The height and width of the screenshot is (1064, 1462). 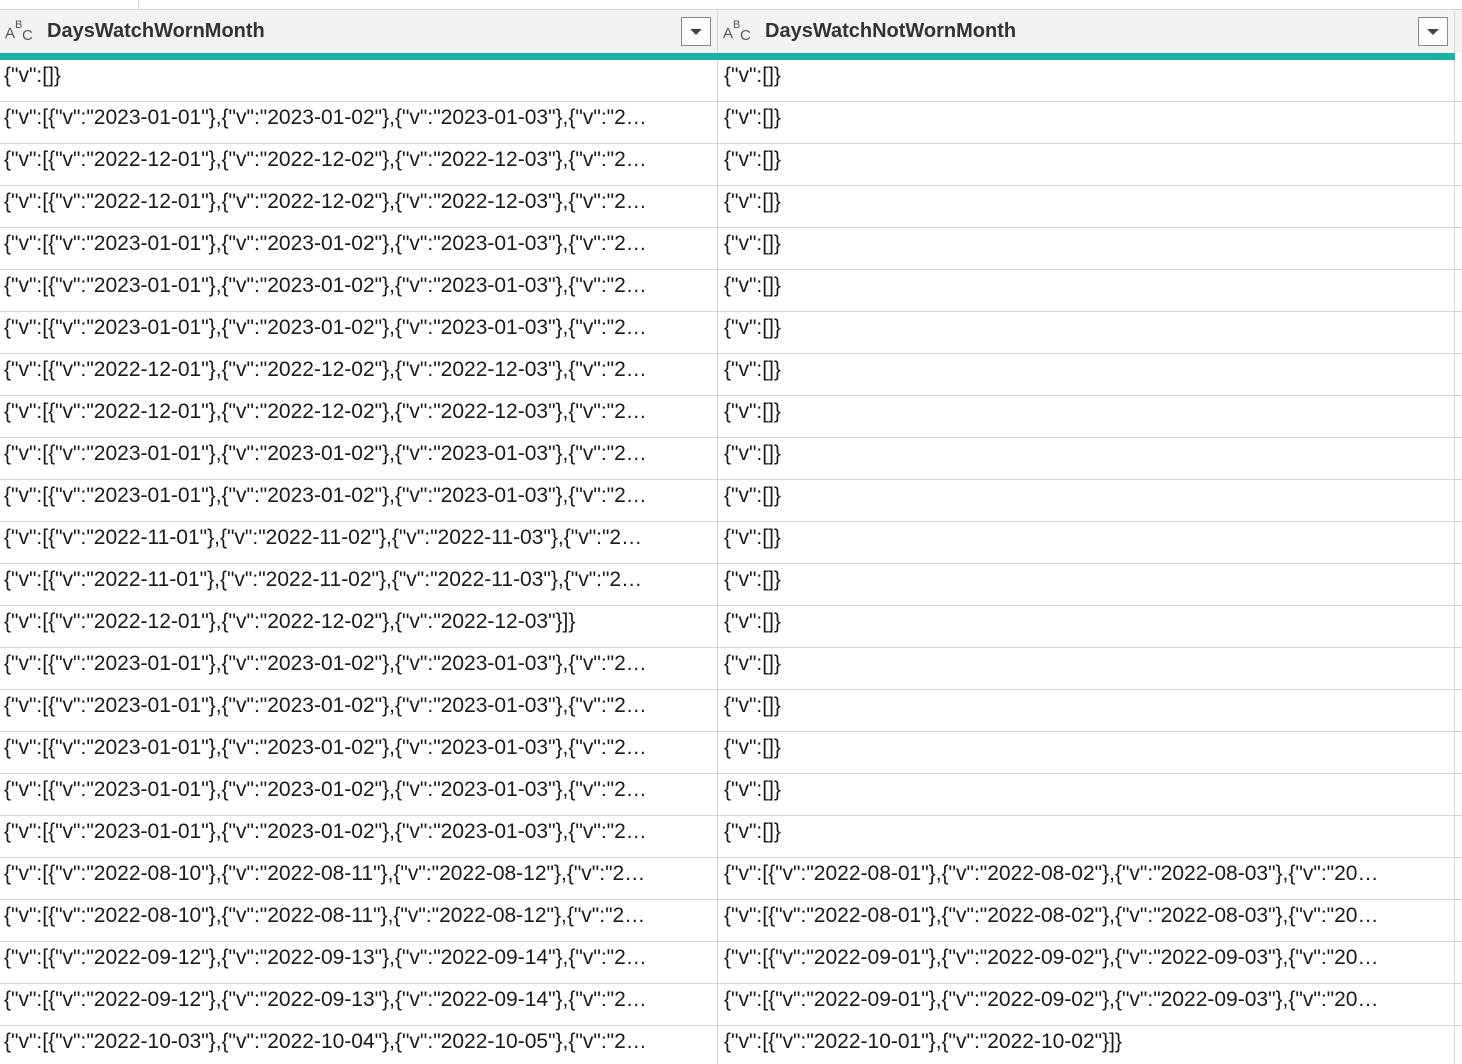 What do you see at coordinates (727, 56) in the screenshot?
I see `column-quality-bar` at bounding box center [727, 56].